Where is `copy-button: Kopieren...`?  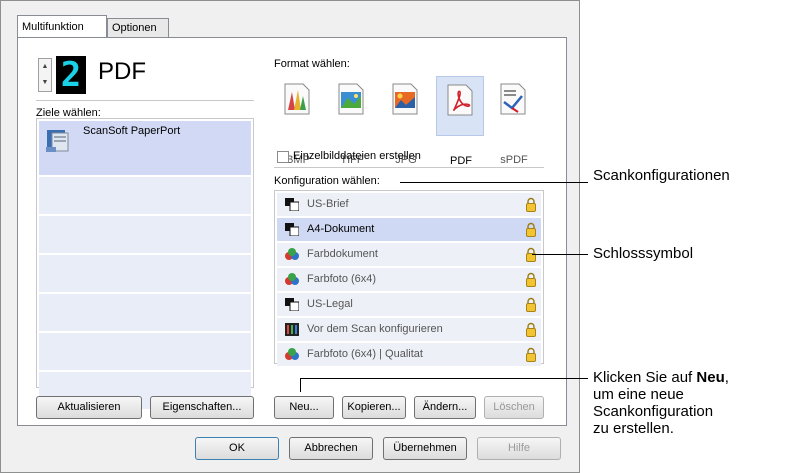
copy-button: Kopieren... is located at coordinates (374, 407).